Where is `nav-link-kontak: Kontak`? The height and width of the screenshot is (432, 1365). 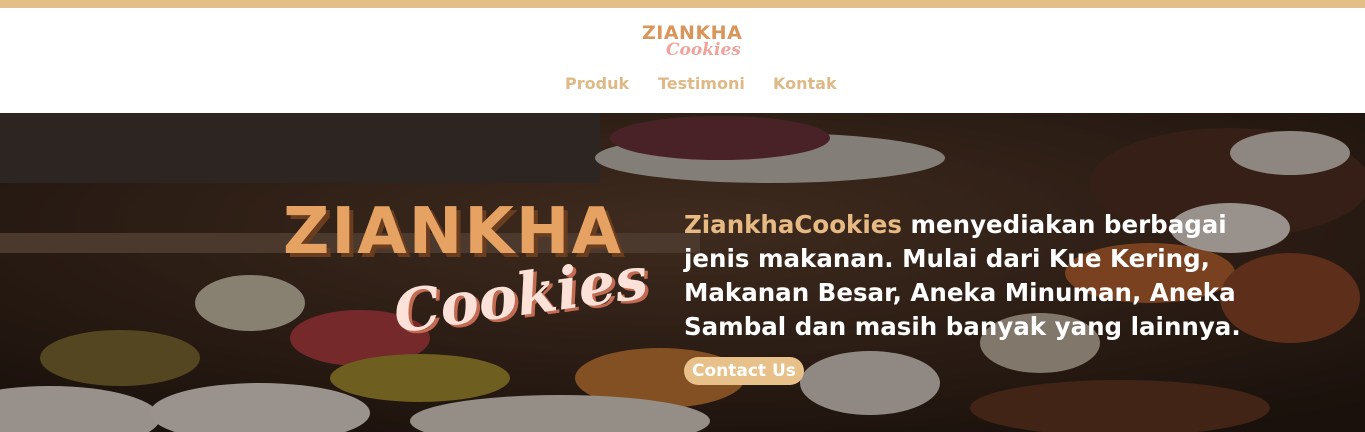
nav-link-kontak: Kontak is located at coordinates (805, 83).